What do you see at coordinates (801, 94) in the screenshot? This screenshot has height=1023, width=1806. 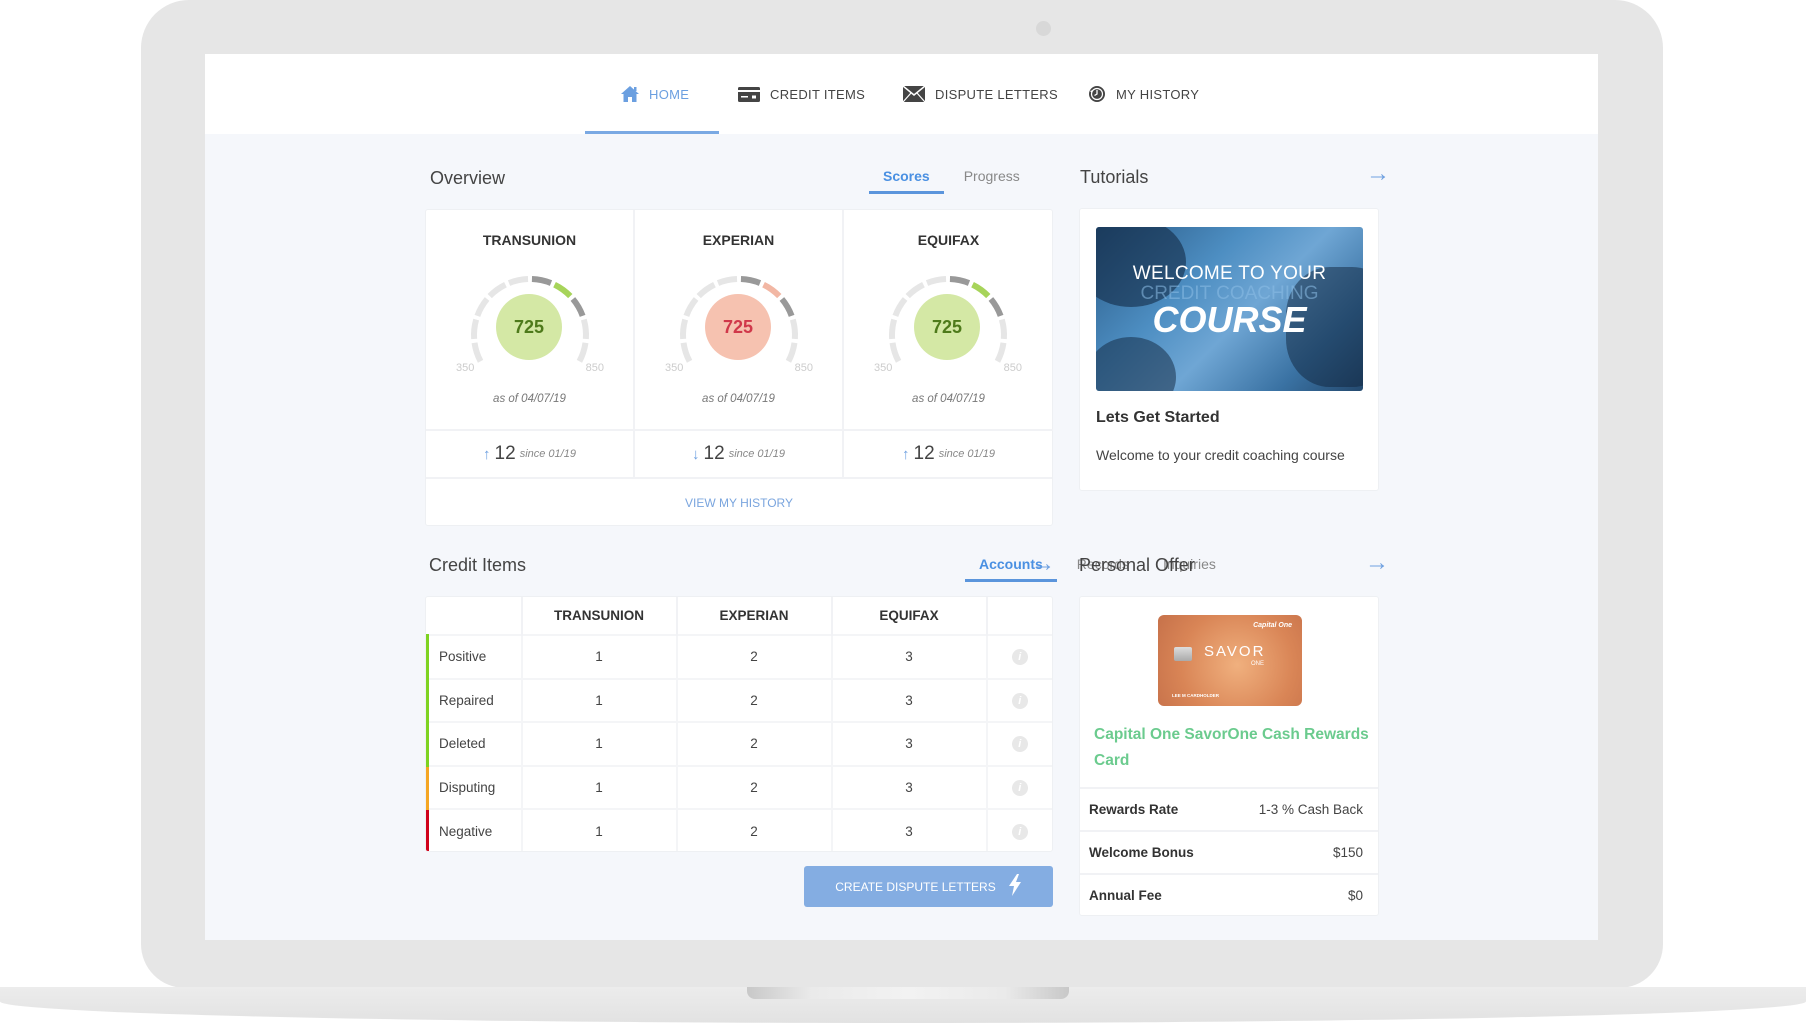 I see `nav-credit-items: CREDIT ITEMS` at bounding box center [801, 94].